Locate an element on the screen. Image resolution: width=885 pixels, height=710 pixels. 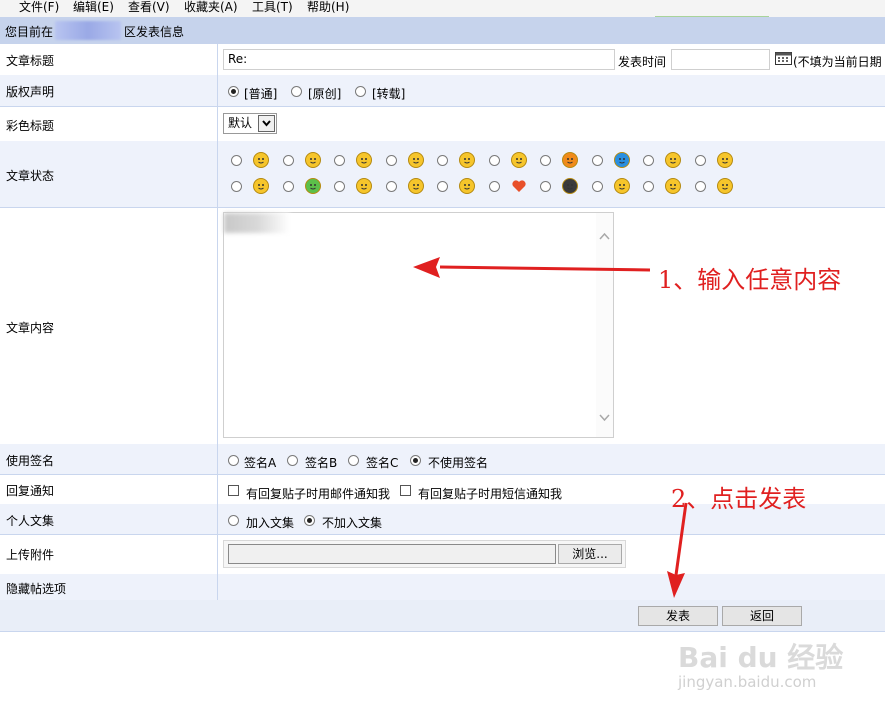
color-title-row: 彩色标题 默认 is located at coordinates (442, 124).